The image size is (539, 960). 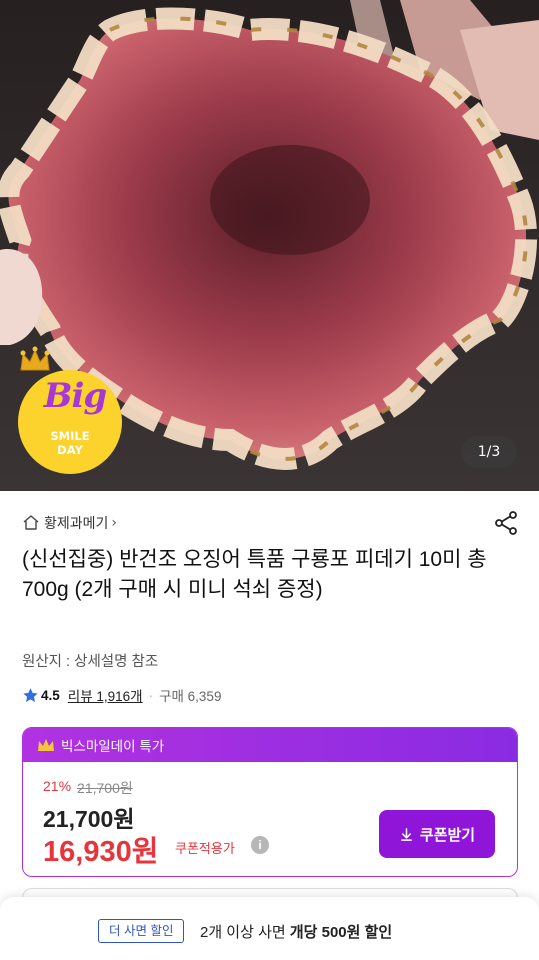 What do you see at coordinates (270, 745) in the screenshot?
I see `price-box-header: 빅스마일데이 특가` at bounding box center [270, 745].